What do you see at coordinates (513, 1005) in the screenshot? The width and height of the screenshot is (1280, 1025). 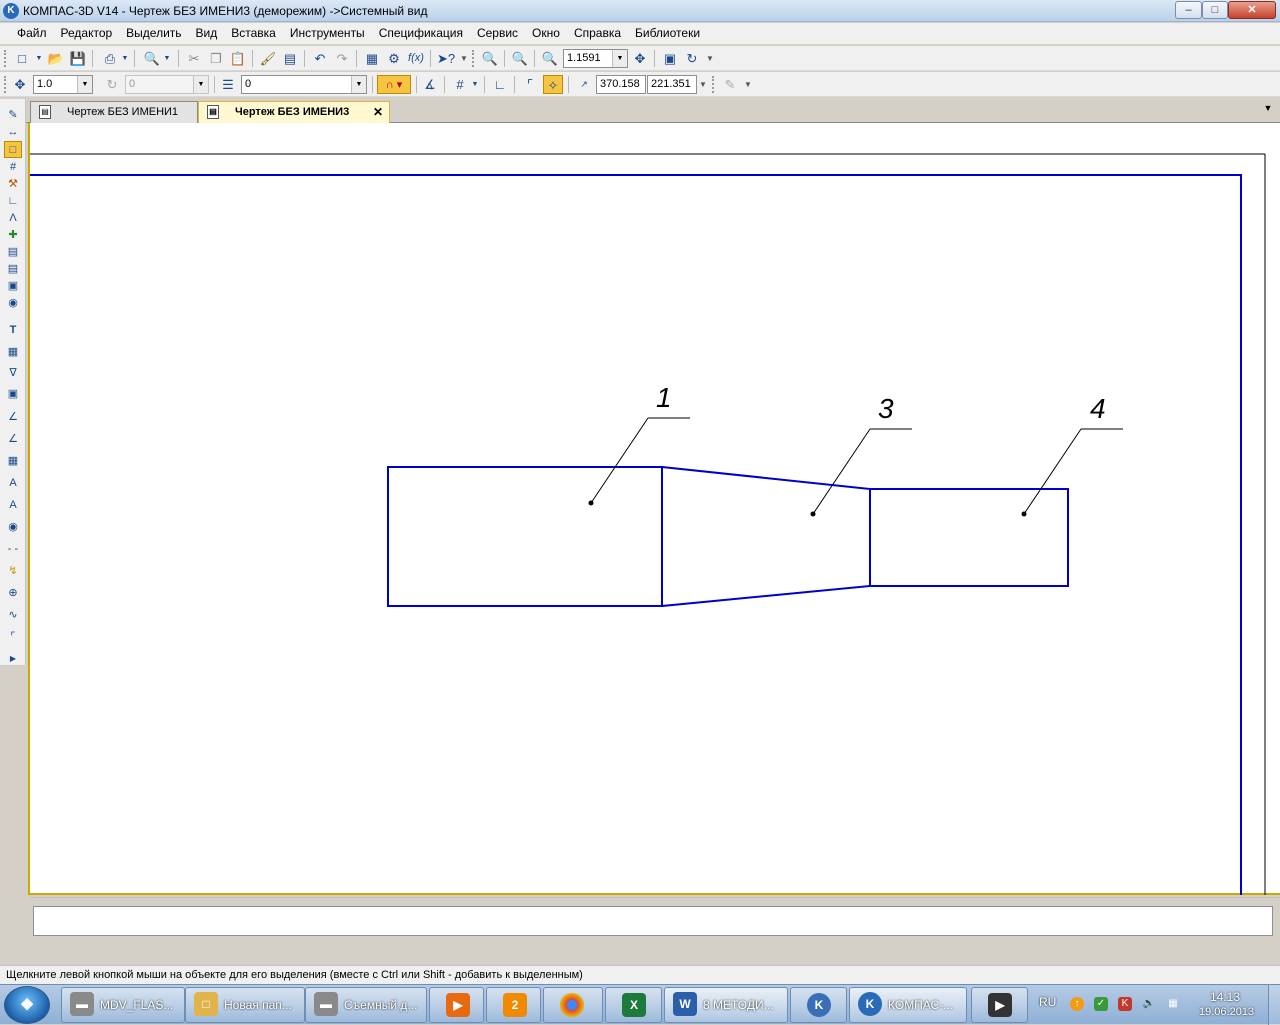 I see `task-messenger: 2` at bounding box center [513, 1005].